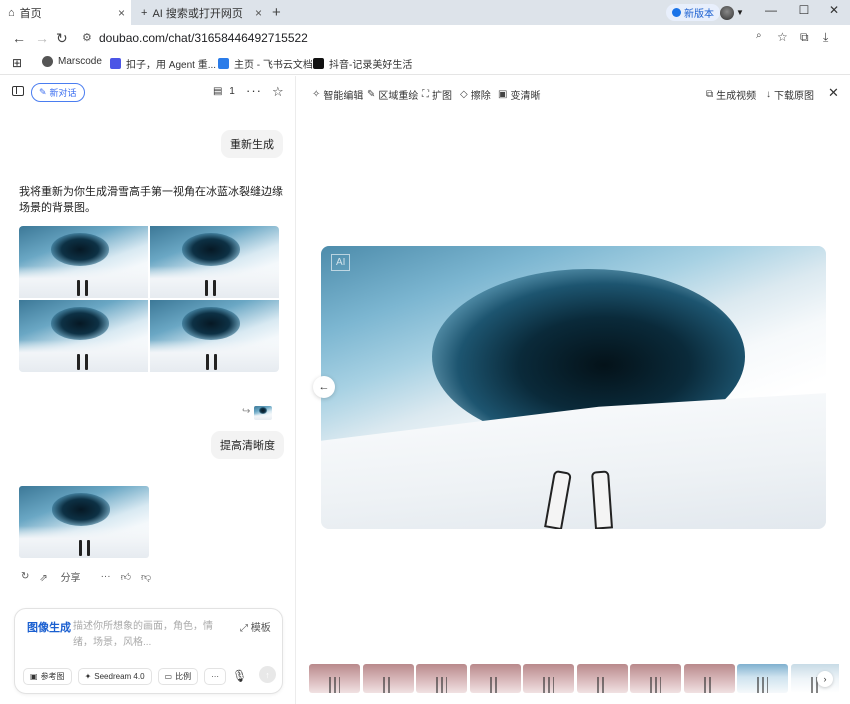 The image size is (850, 704). What do you see at coordinates (833, 93) in the screenshot?
I see `close-viewer-icon: ✕` at bounding box center [833, 93].